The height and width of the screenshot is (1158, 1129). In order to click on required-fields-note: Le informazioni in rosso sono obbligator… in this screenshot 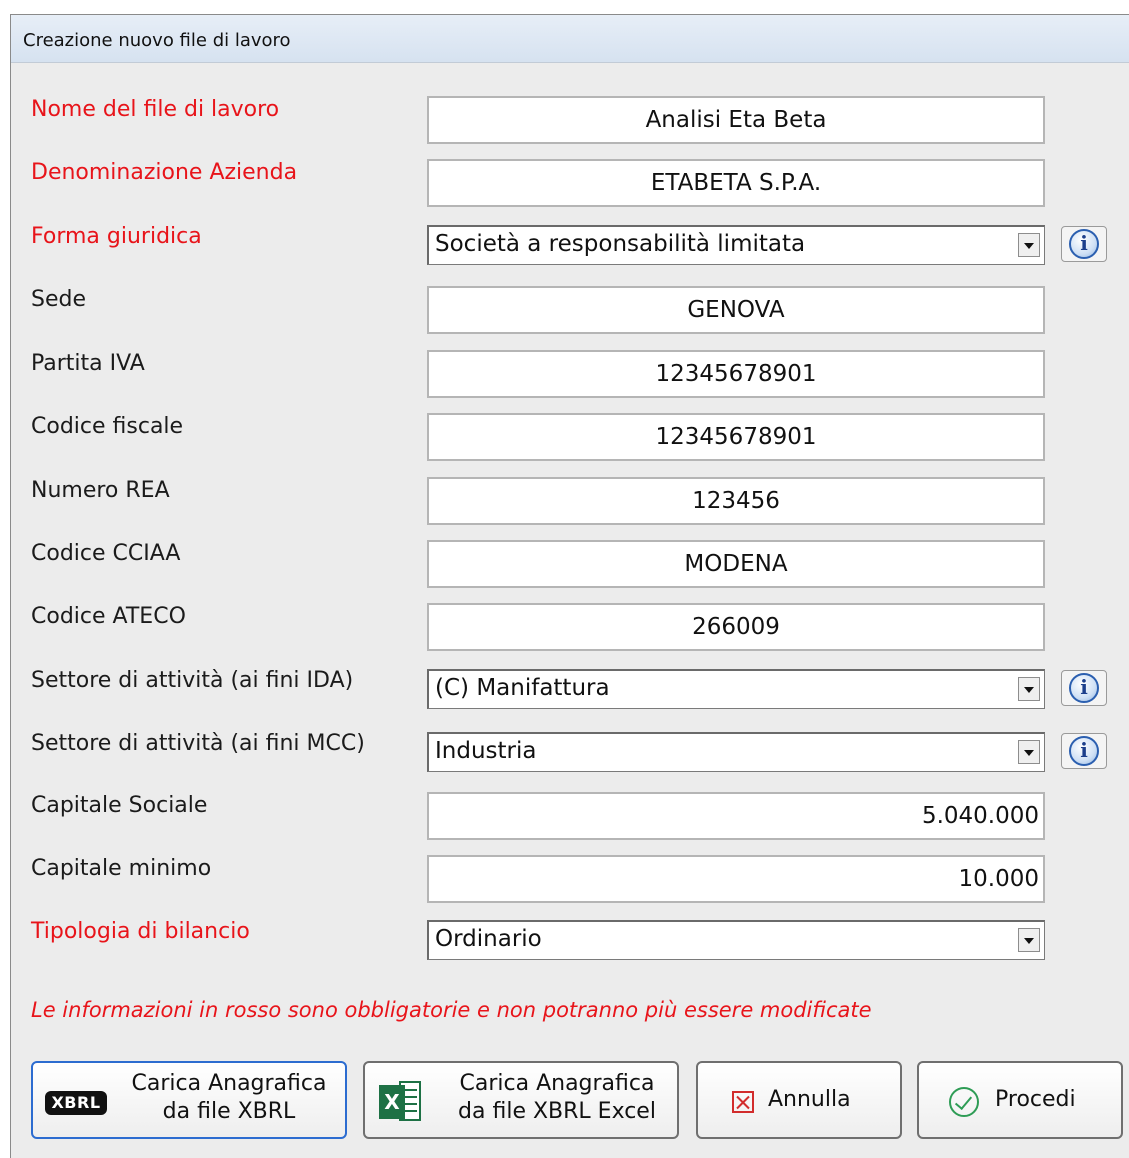, I will do `click(451, 1010)`.